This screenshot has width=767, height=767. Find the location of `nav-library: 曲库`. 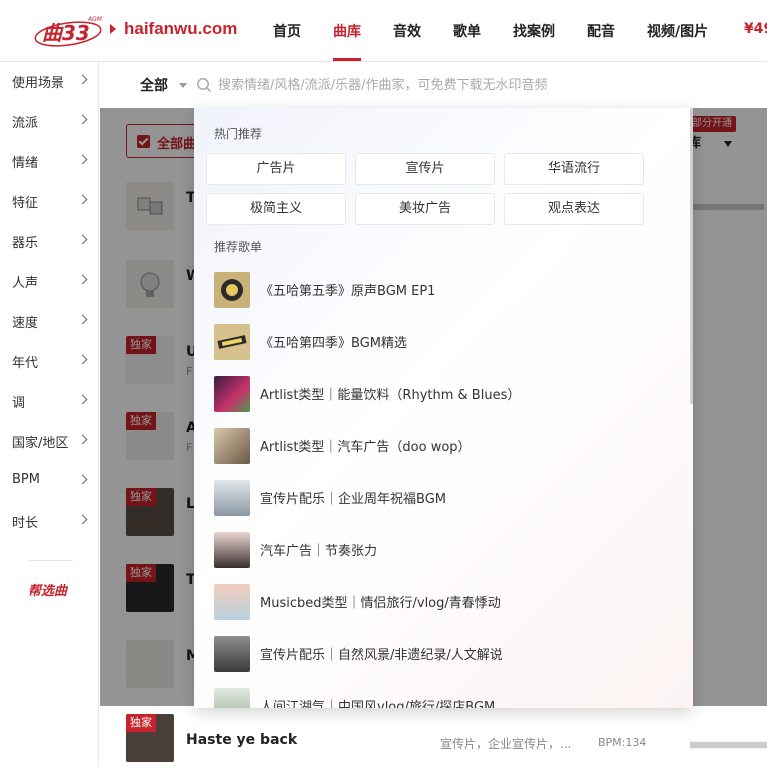

nav-library: 曲库 is located at coordinates (347, 31).